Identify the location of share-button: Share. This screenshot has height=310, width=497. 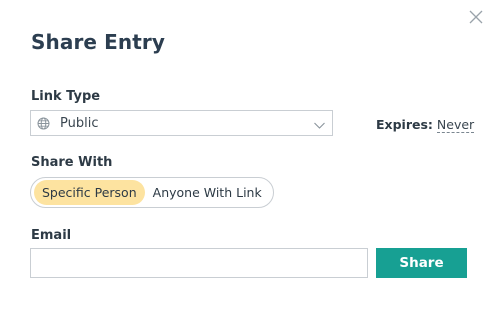
(421, 263).